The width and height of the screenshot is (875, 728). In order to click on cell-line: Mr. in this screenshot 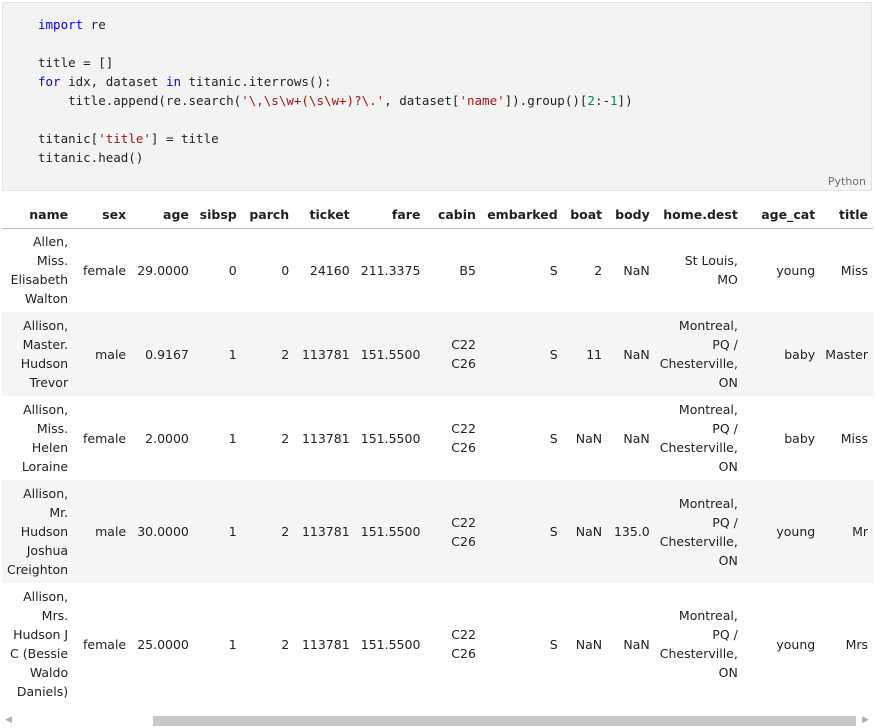, I will do `click(59, 512)`.